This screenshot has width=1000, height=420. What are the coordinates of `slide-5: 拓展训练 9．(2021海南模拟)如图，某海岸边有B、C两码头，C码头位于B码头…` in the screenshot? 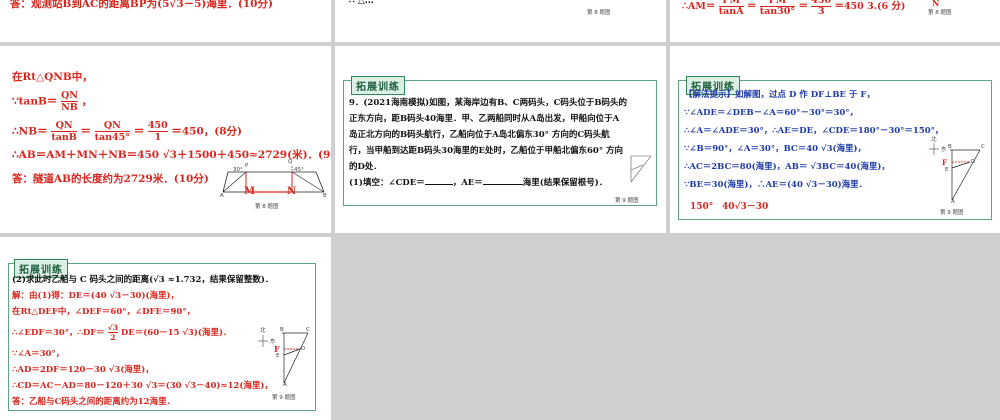 It's located at (500, 139).